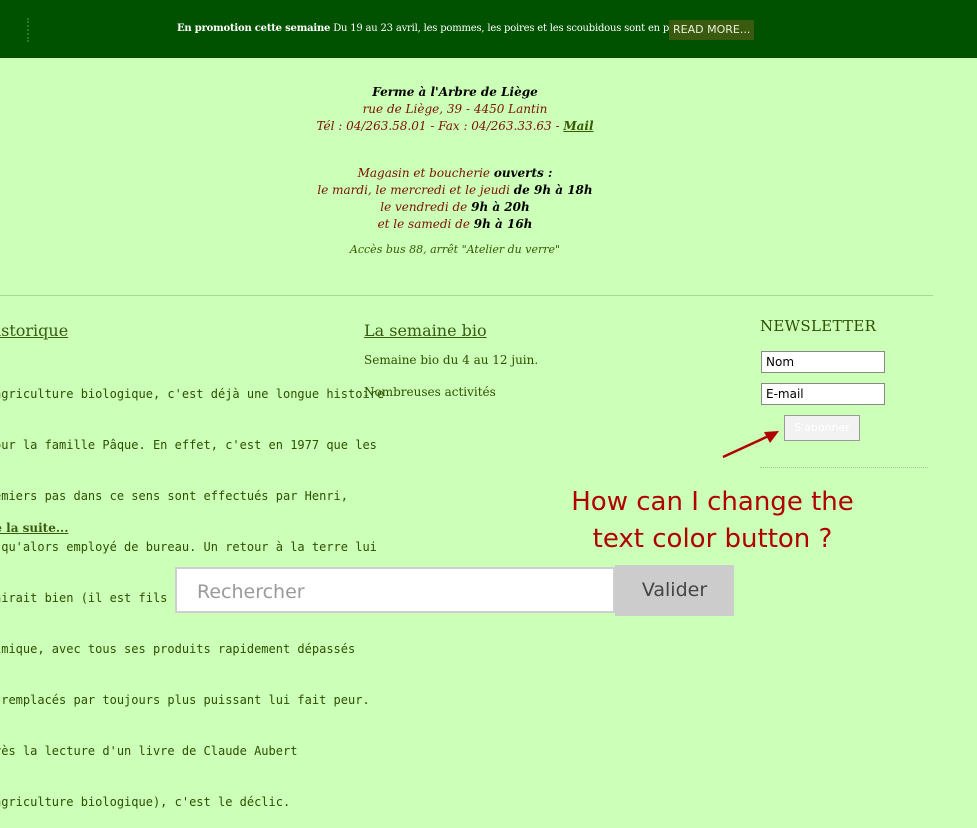 The height and width of the screenshot is (828, 977). What do you see at coordinates (712, 521) in the screenshot?
I see `annotation-text: How can I change the text color button ?` at bounding box center [712, 521].